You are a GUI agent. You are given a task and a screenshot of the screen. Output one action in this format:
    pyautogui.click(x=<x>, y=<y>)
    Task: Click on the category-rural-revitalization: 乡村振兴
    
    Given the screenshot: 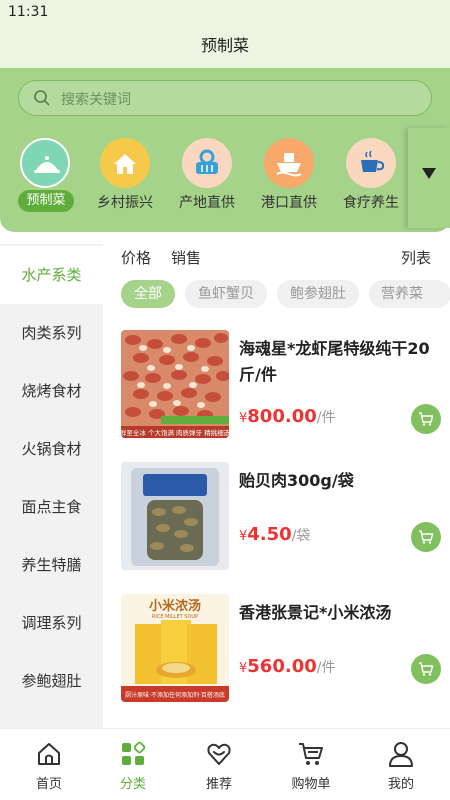 What is the action you would take?
    pyautogui.click(x=125, y=174)
    